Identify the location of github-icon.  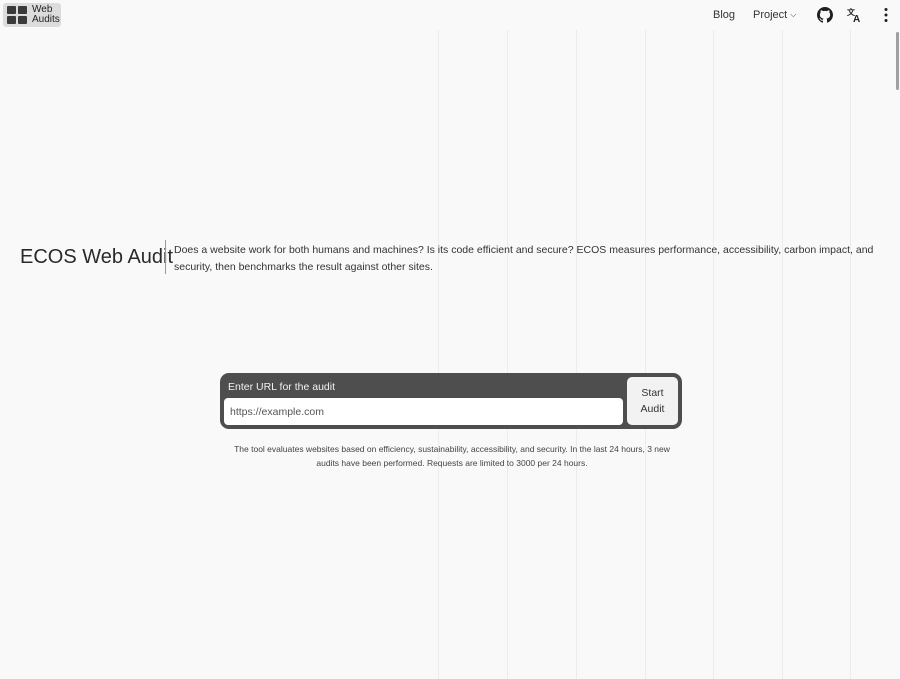
(825, 15).